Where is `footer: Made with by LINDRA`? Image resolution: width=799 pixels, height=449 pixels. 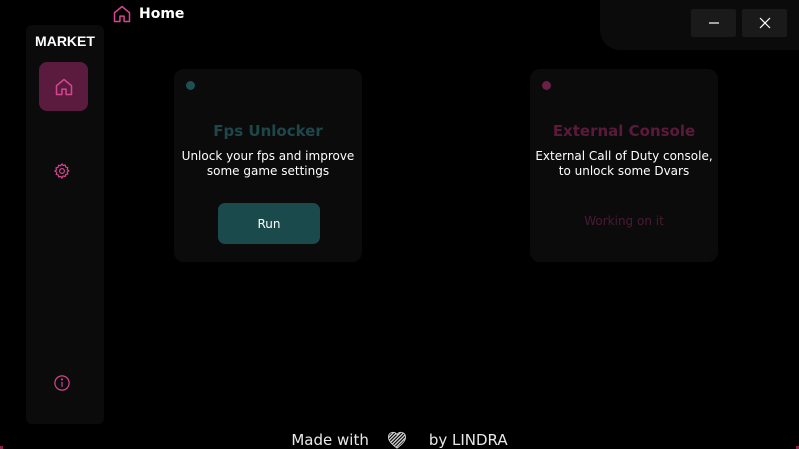
footer: Made with by LINDRA is located at coordinates (399, 439).